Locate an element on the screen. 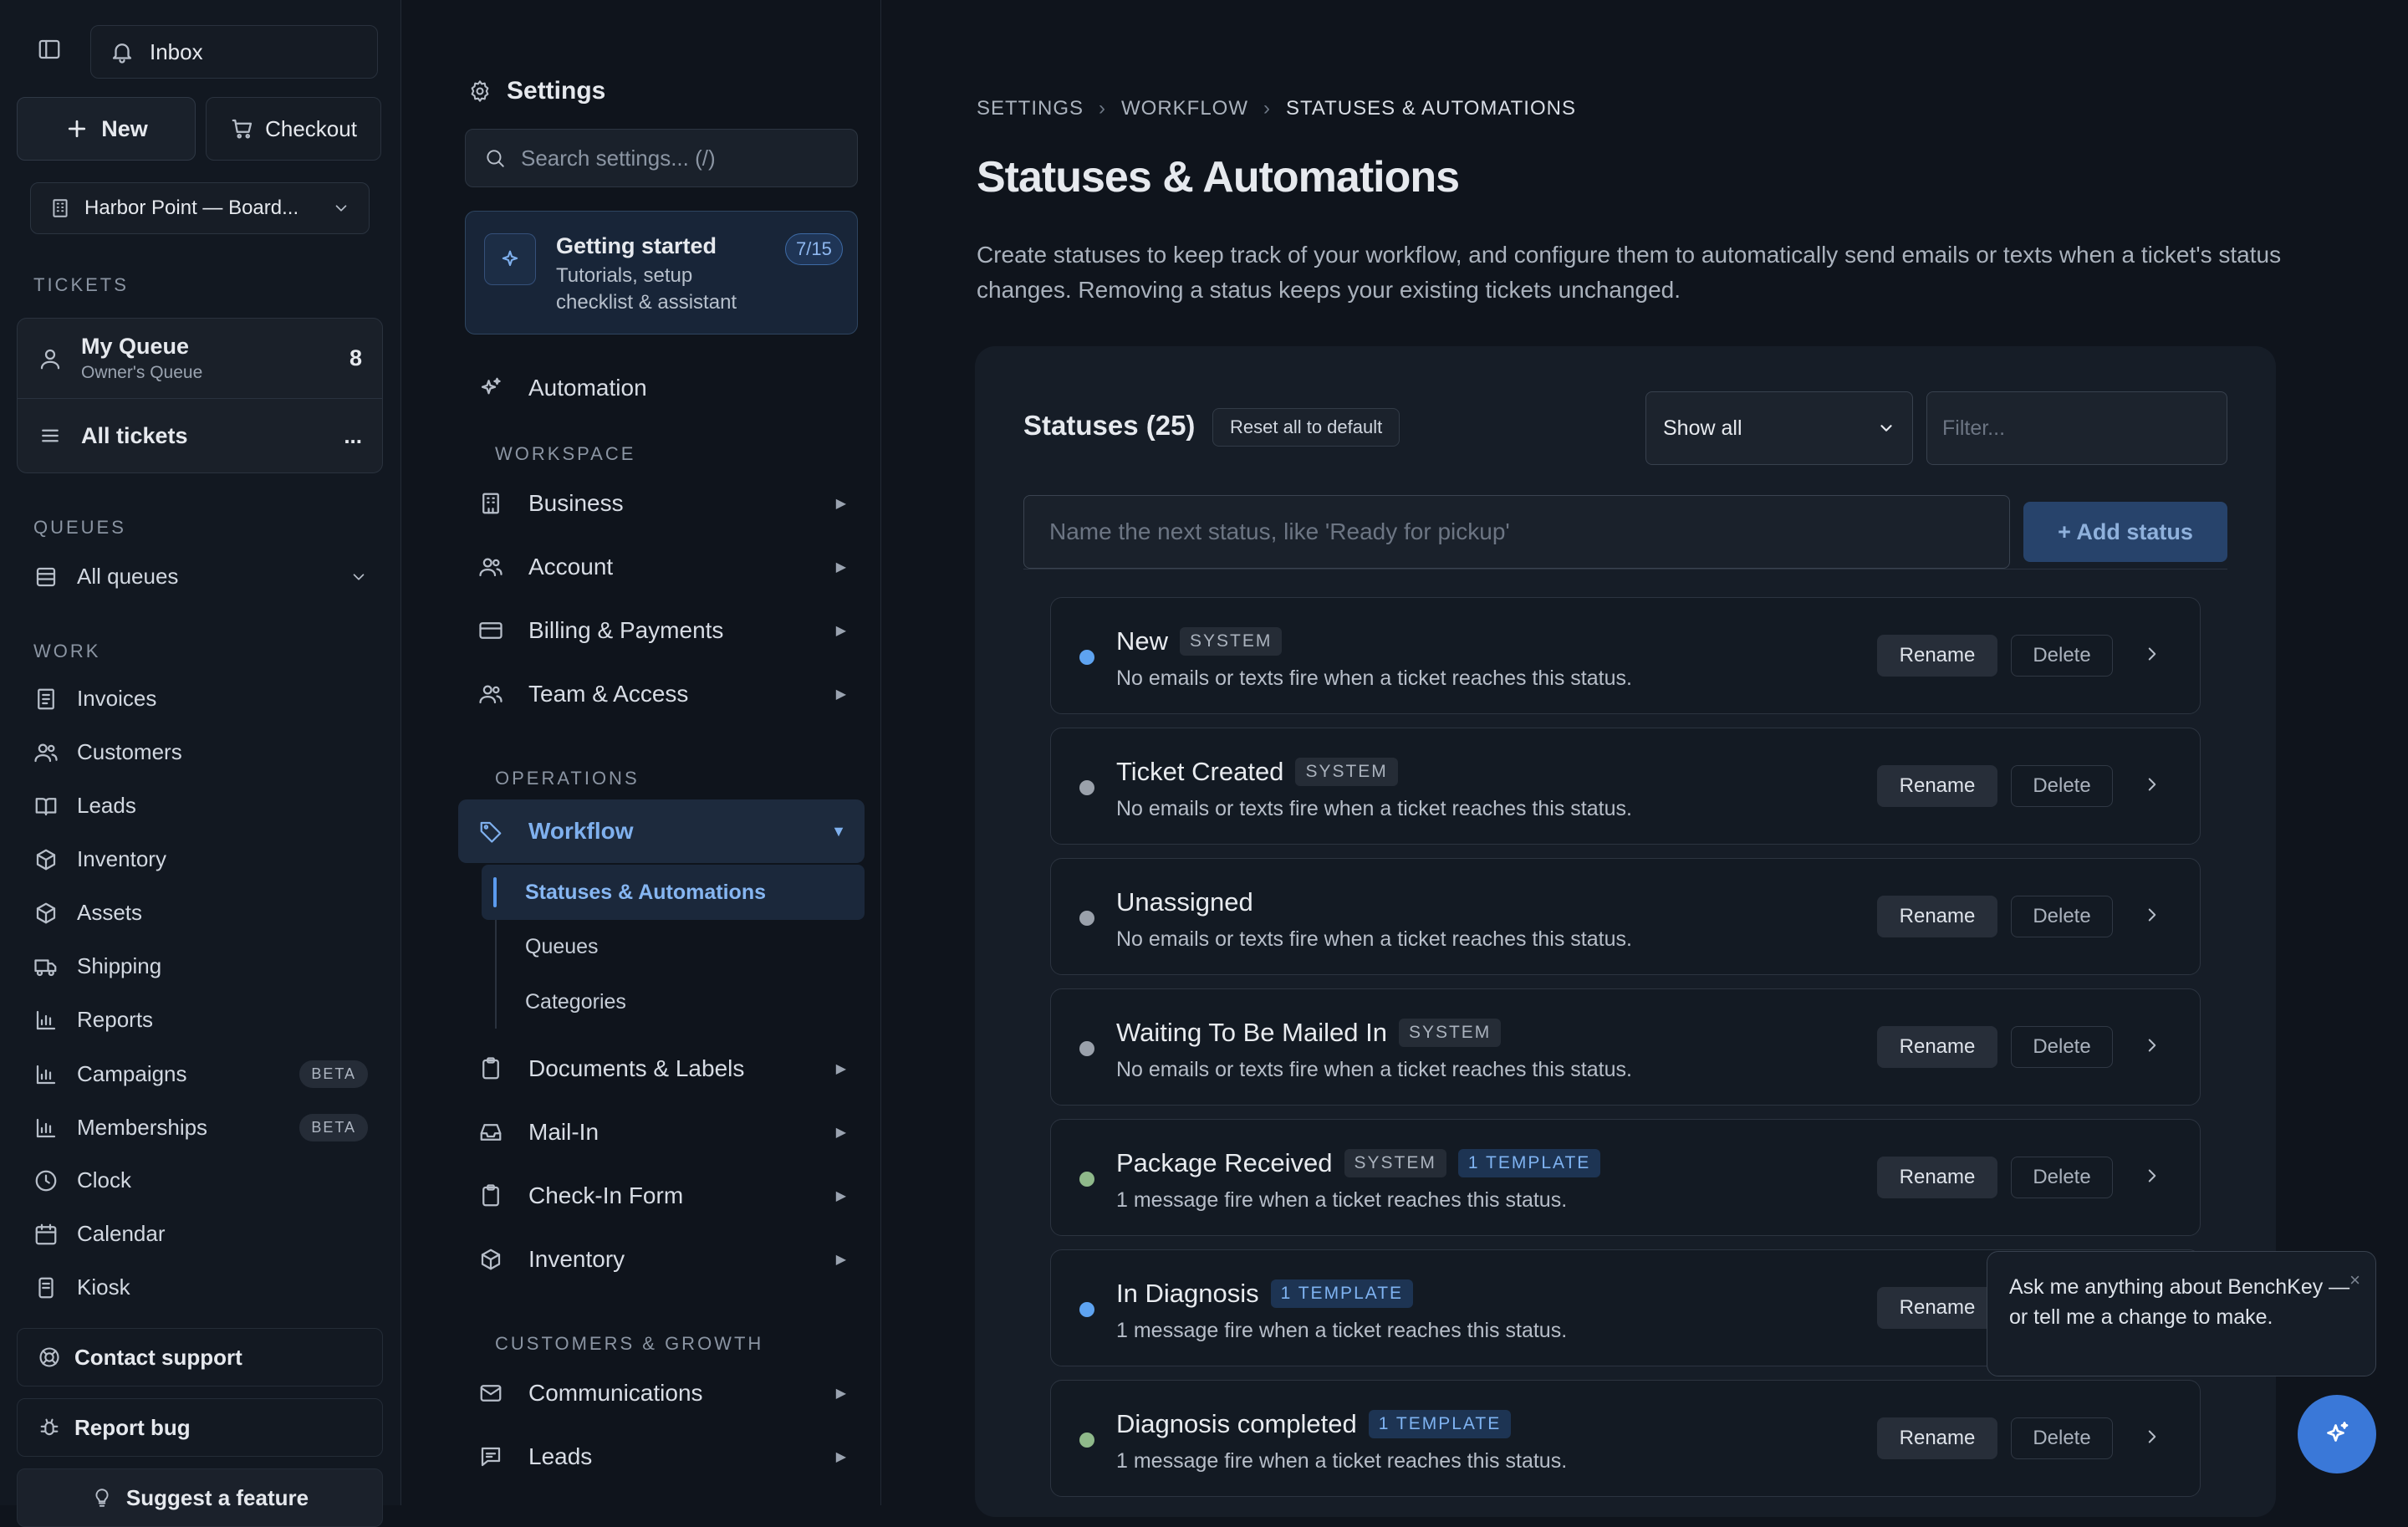 Image resolution: width=2408 pixels, height=1527 pixels. settings-item-business: Business ▶ is located at coordinates (662, 504).